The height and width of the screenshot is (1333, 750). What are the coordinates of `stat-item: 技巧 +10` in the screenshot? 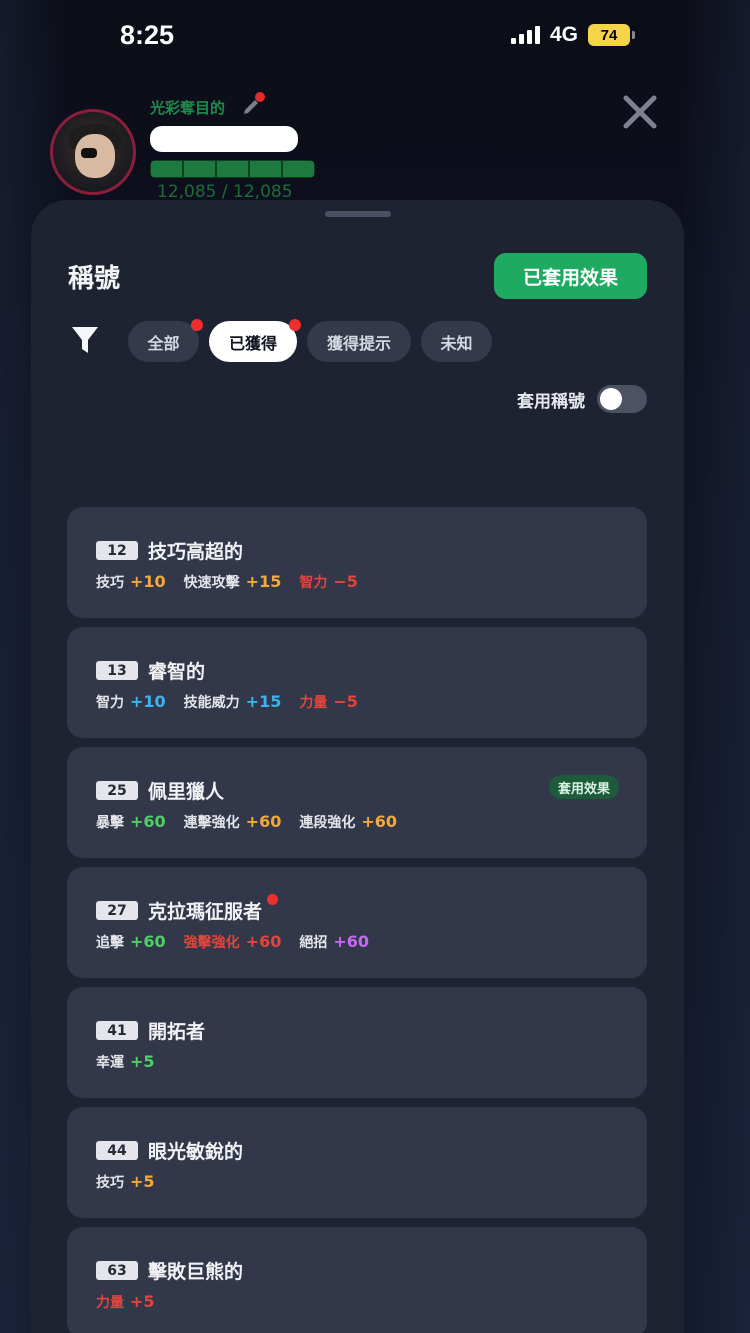 It's located at (131, 582).